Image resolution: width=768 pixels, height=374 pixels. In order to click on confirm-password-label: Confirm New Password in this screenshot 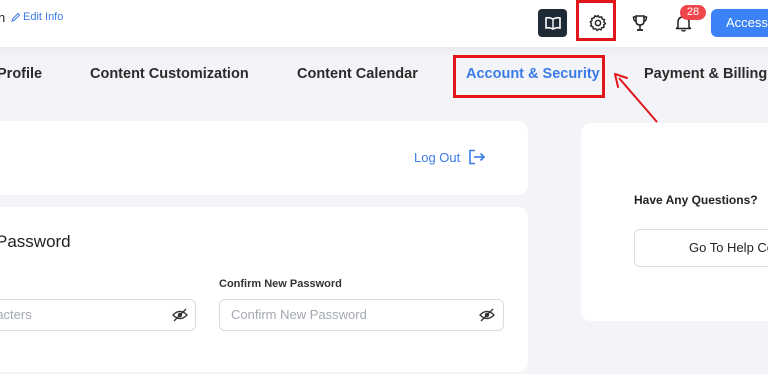, I will do `click(280, 284)`.